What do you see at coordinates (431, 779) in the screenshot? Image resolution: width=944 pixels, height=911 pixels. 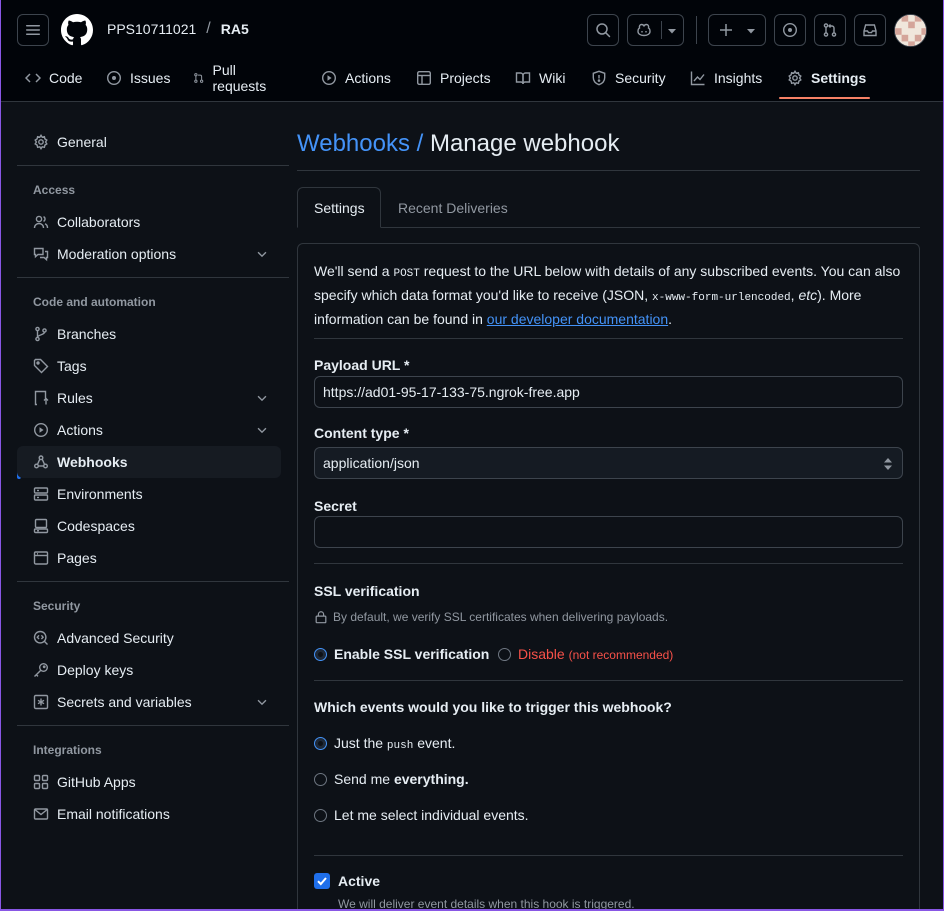 I see `events-everything-bold: everything.` at bounding box center [431, 779].